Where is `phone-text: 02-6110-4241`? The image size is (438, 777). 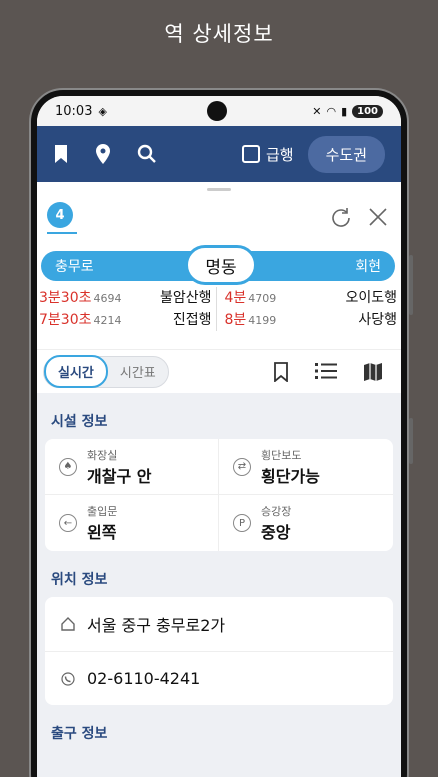 phone-text: 02-6110-4241 is located at coordinates (144, 678).